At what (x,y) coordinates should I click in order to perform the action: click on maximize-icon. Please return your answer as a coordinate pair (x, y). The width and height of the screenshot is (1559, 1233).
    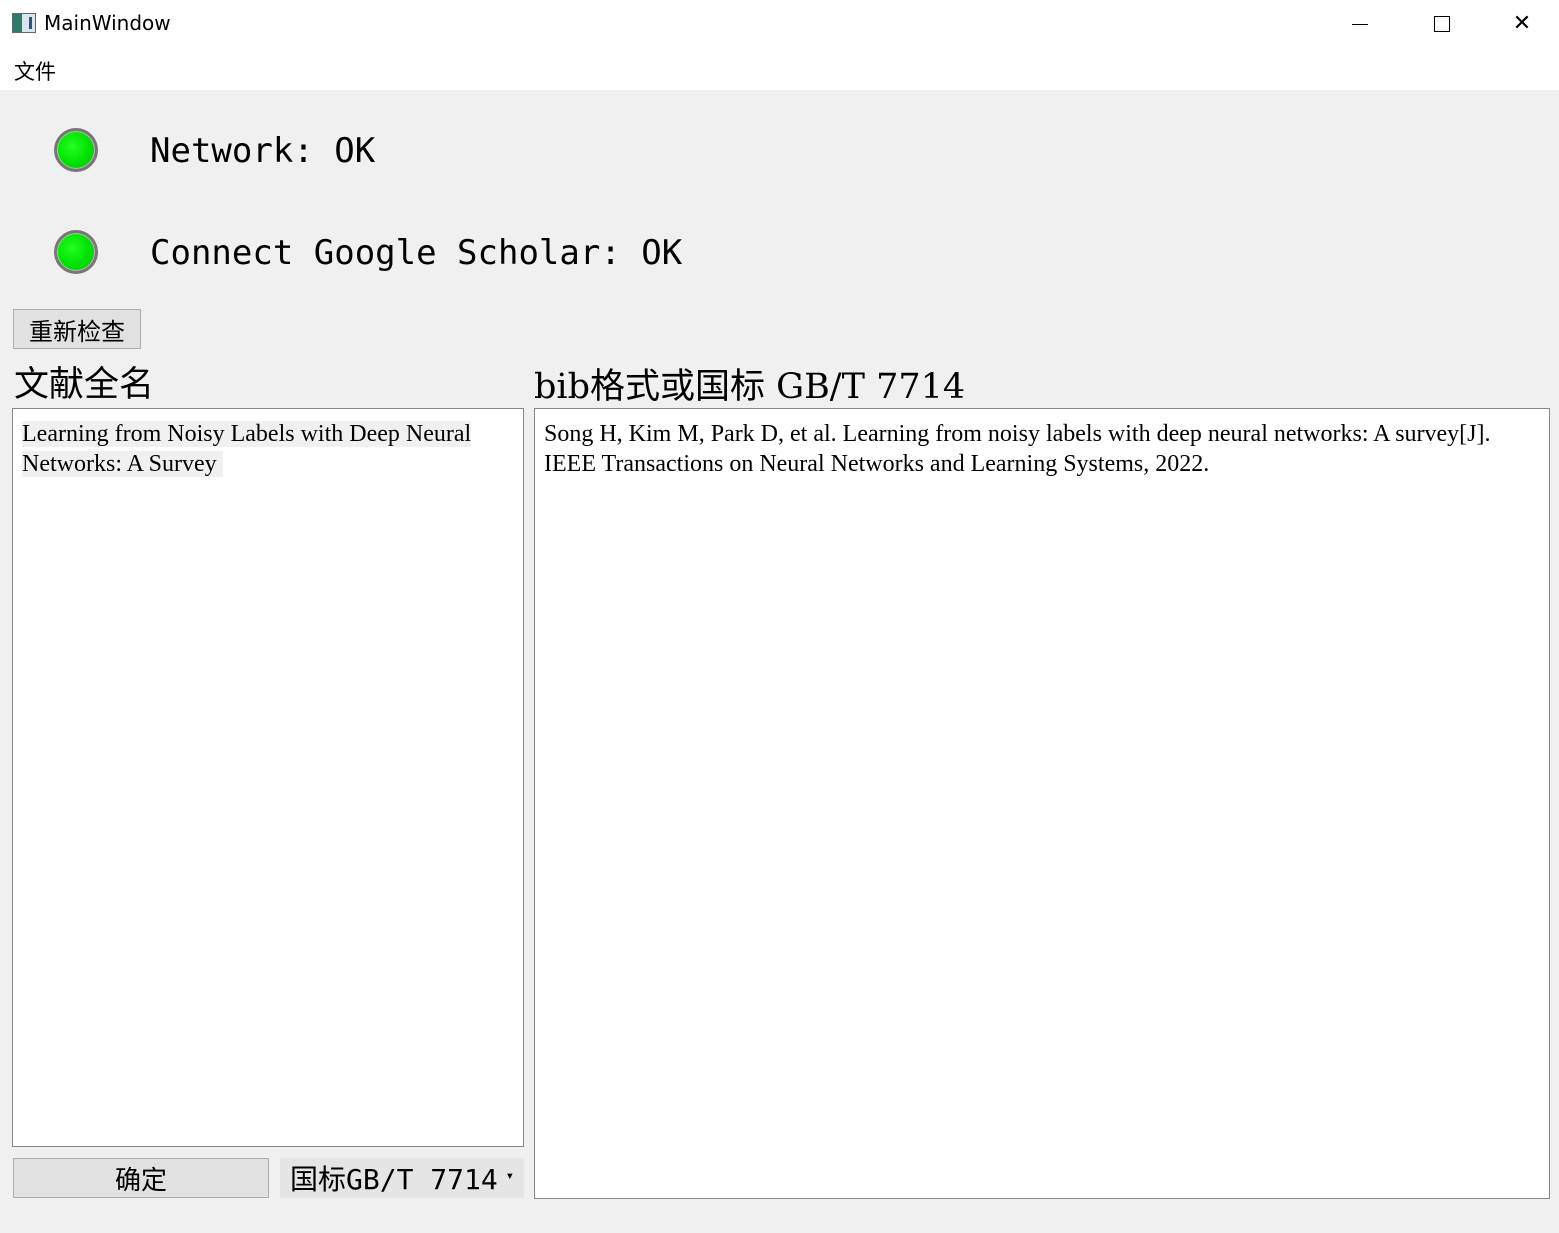
    Looking at the image, I should click on (1442, 24).